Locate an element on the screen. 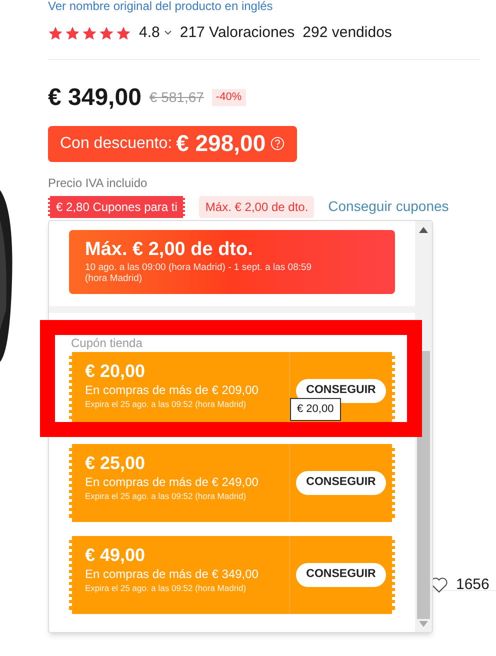  max-discount-tag: Máx. € 2,00 de dto. is located at coordinates (256, 207).